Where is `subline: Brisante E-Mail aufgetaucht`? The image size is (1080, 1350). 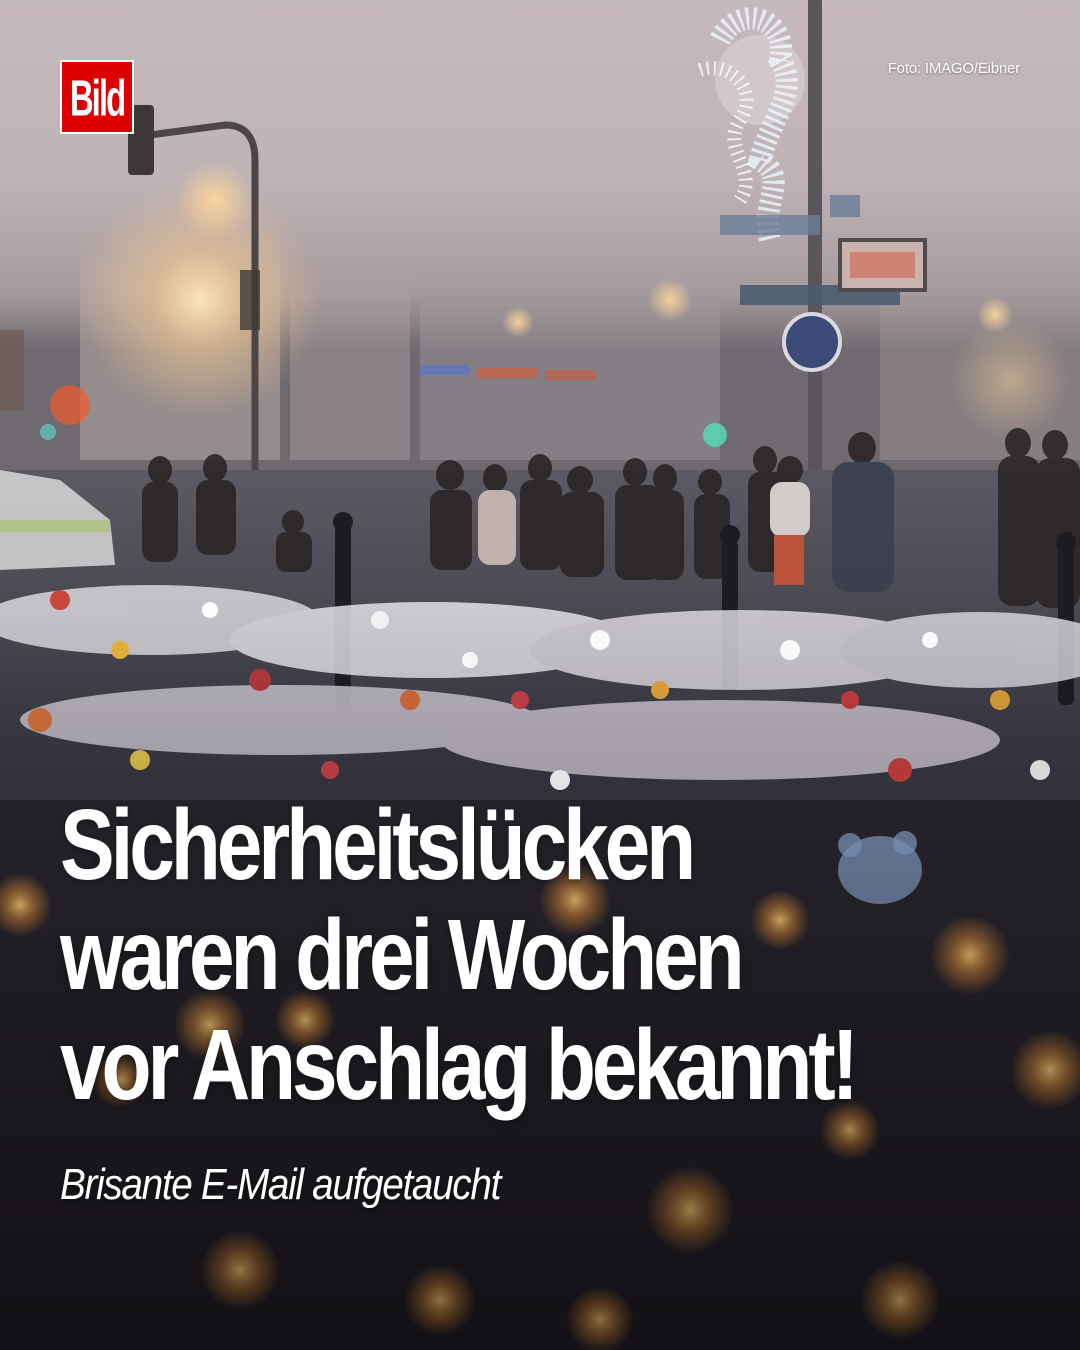
subline: Brisante E-Mail aufgetaucht is located at coordinates (280, 1184).